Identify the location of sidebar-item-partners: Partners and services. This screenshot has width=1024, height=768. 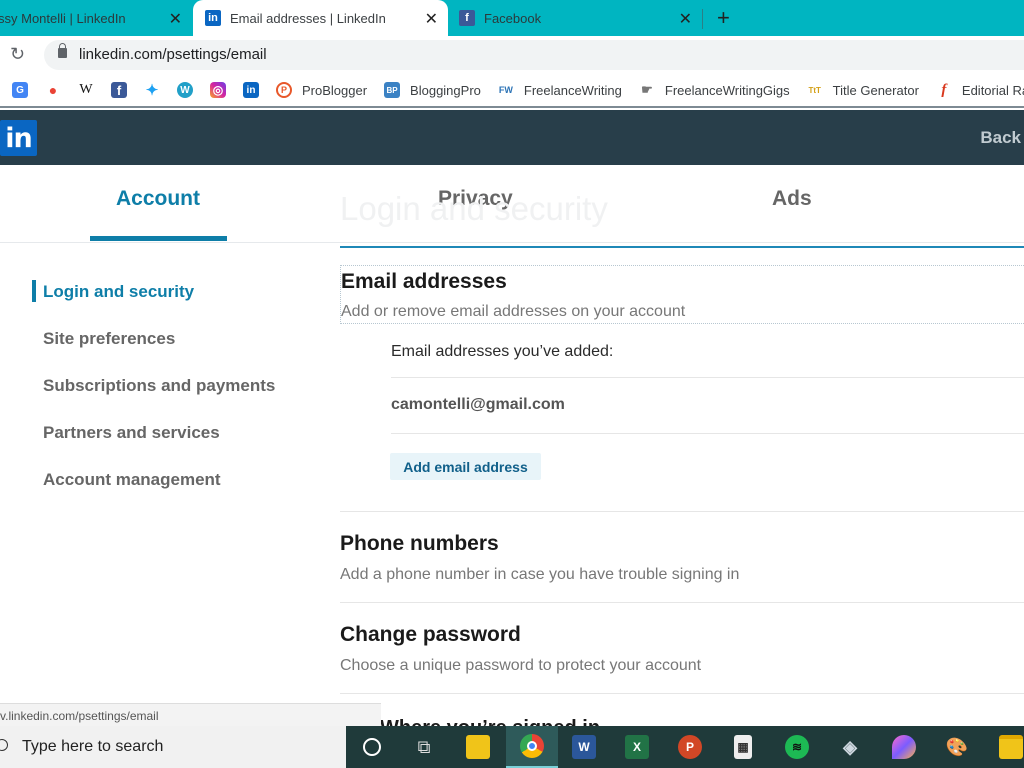
(131, 433).